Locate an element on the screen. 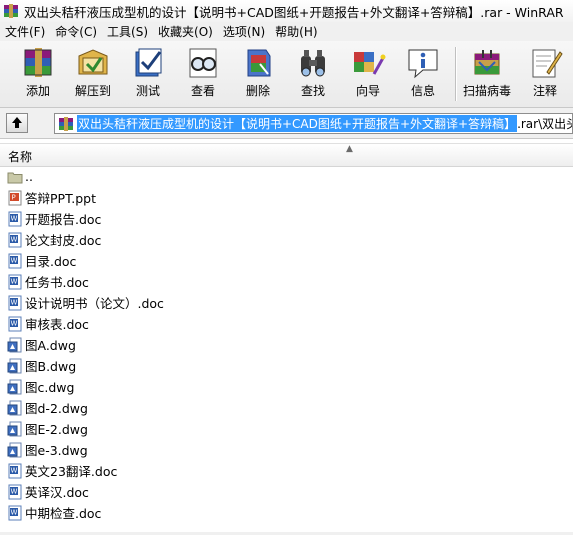 This screenshot has height=535, width=573. menu-tools: 工具(S) is located at coordinates (127, 31).